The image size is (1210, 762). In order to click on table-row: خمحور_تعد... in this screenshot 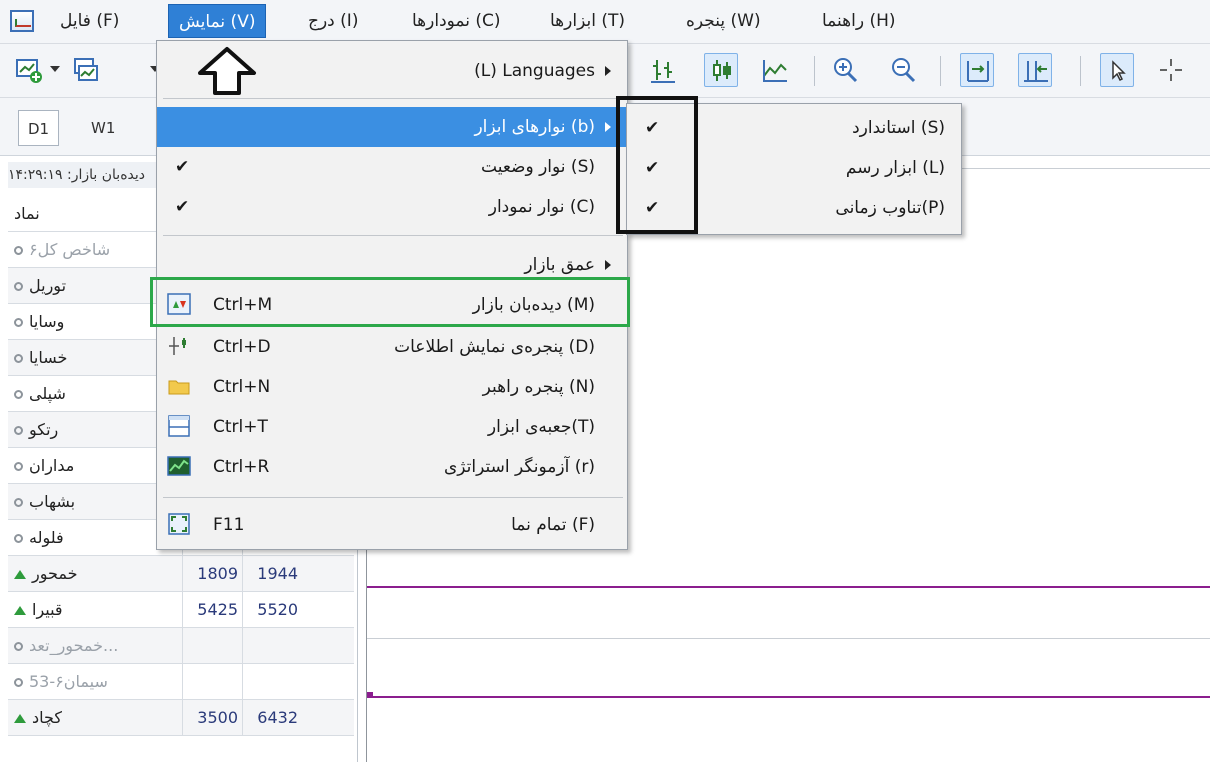, I will do `click(181, 646)`.